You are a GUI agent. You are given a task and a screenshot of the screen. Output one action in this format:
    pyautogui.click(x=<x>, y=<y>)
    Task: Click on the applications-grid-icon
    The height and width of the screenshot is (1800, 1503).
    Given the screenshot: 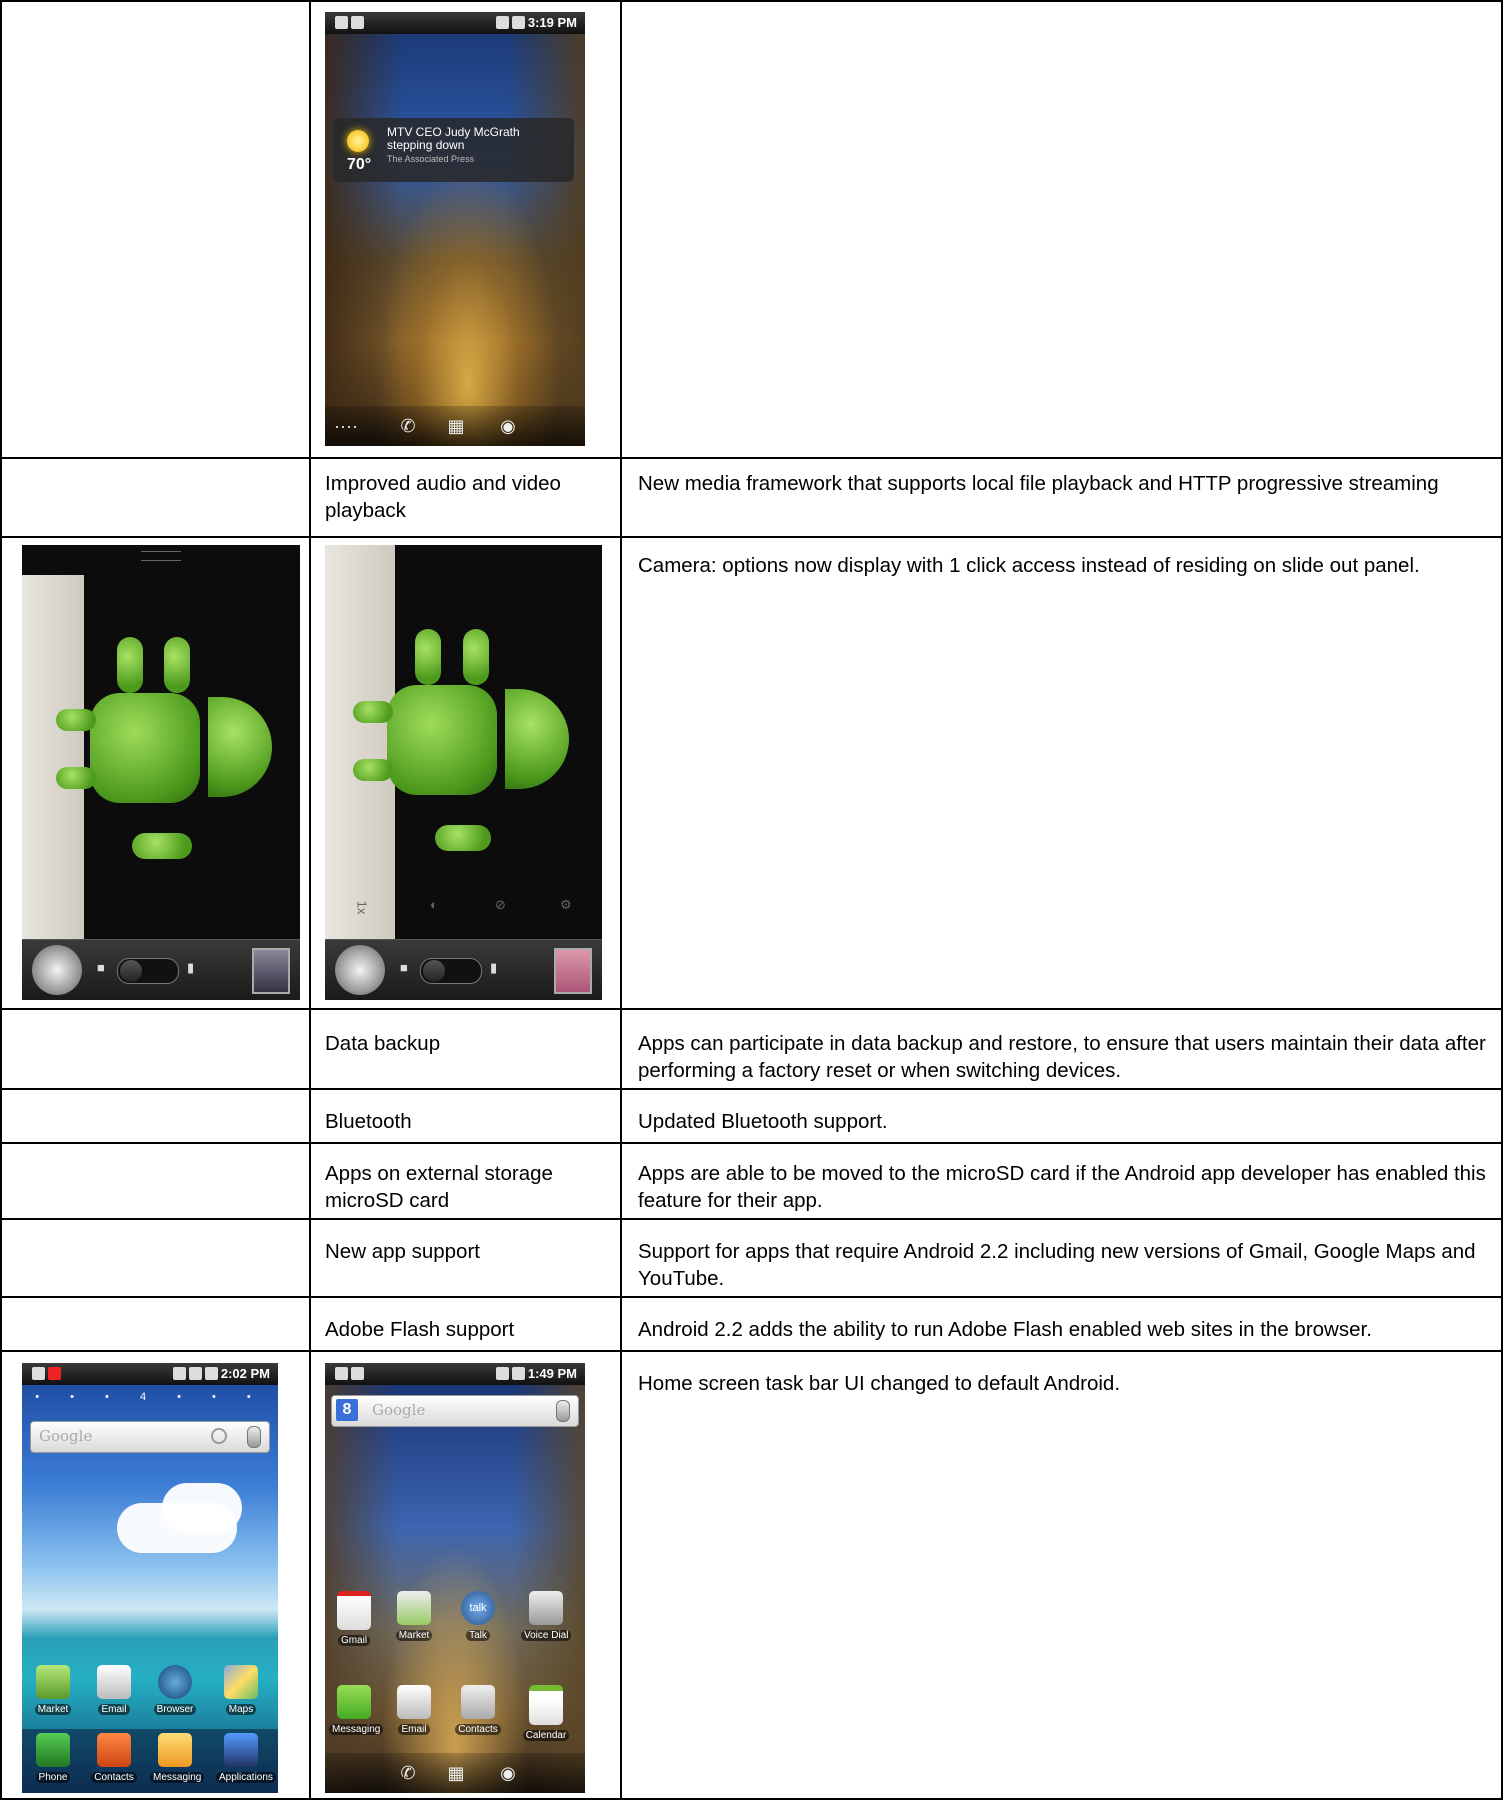 What is the action you would take?
    pyautogui.click(x=241, y=1750)
    